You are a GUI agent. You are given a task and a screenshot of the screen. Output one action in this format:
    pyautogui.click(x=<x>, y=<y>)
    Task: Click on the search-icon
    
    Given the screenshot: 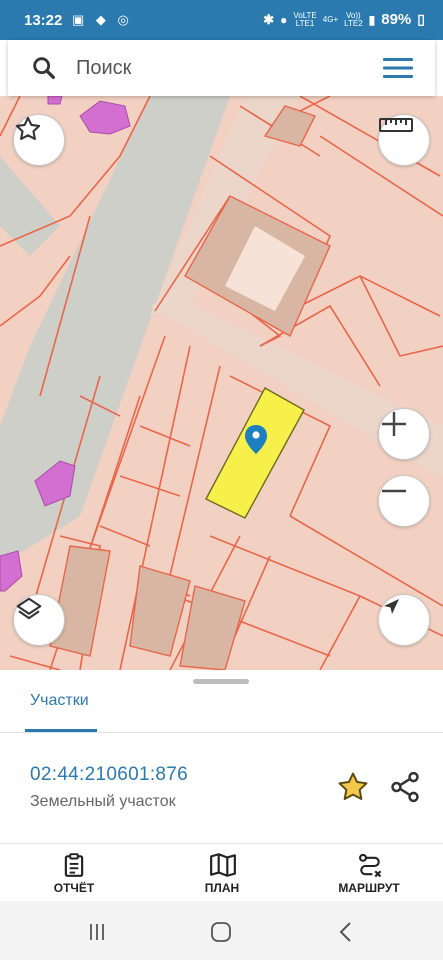 What is the action you would take?
    pyautogui.click(x=44, y=68)
    